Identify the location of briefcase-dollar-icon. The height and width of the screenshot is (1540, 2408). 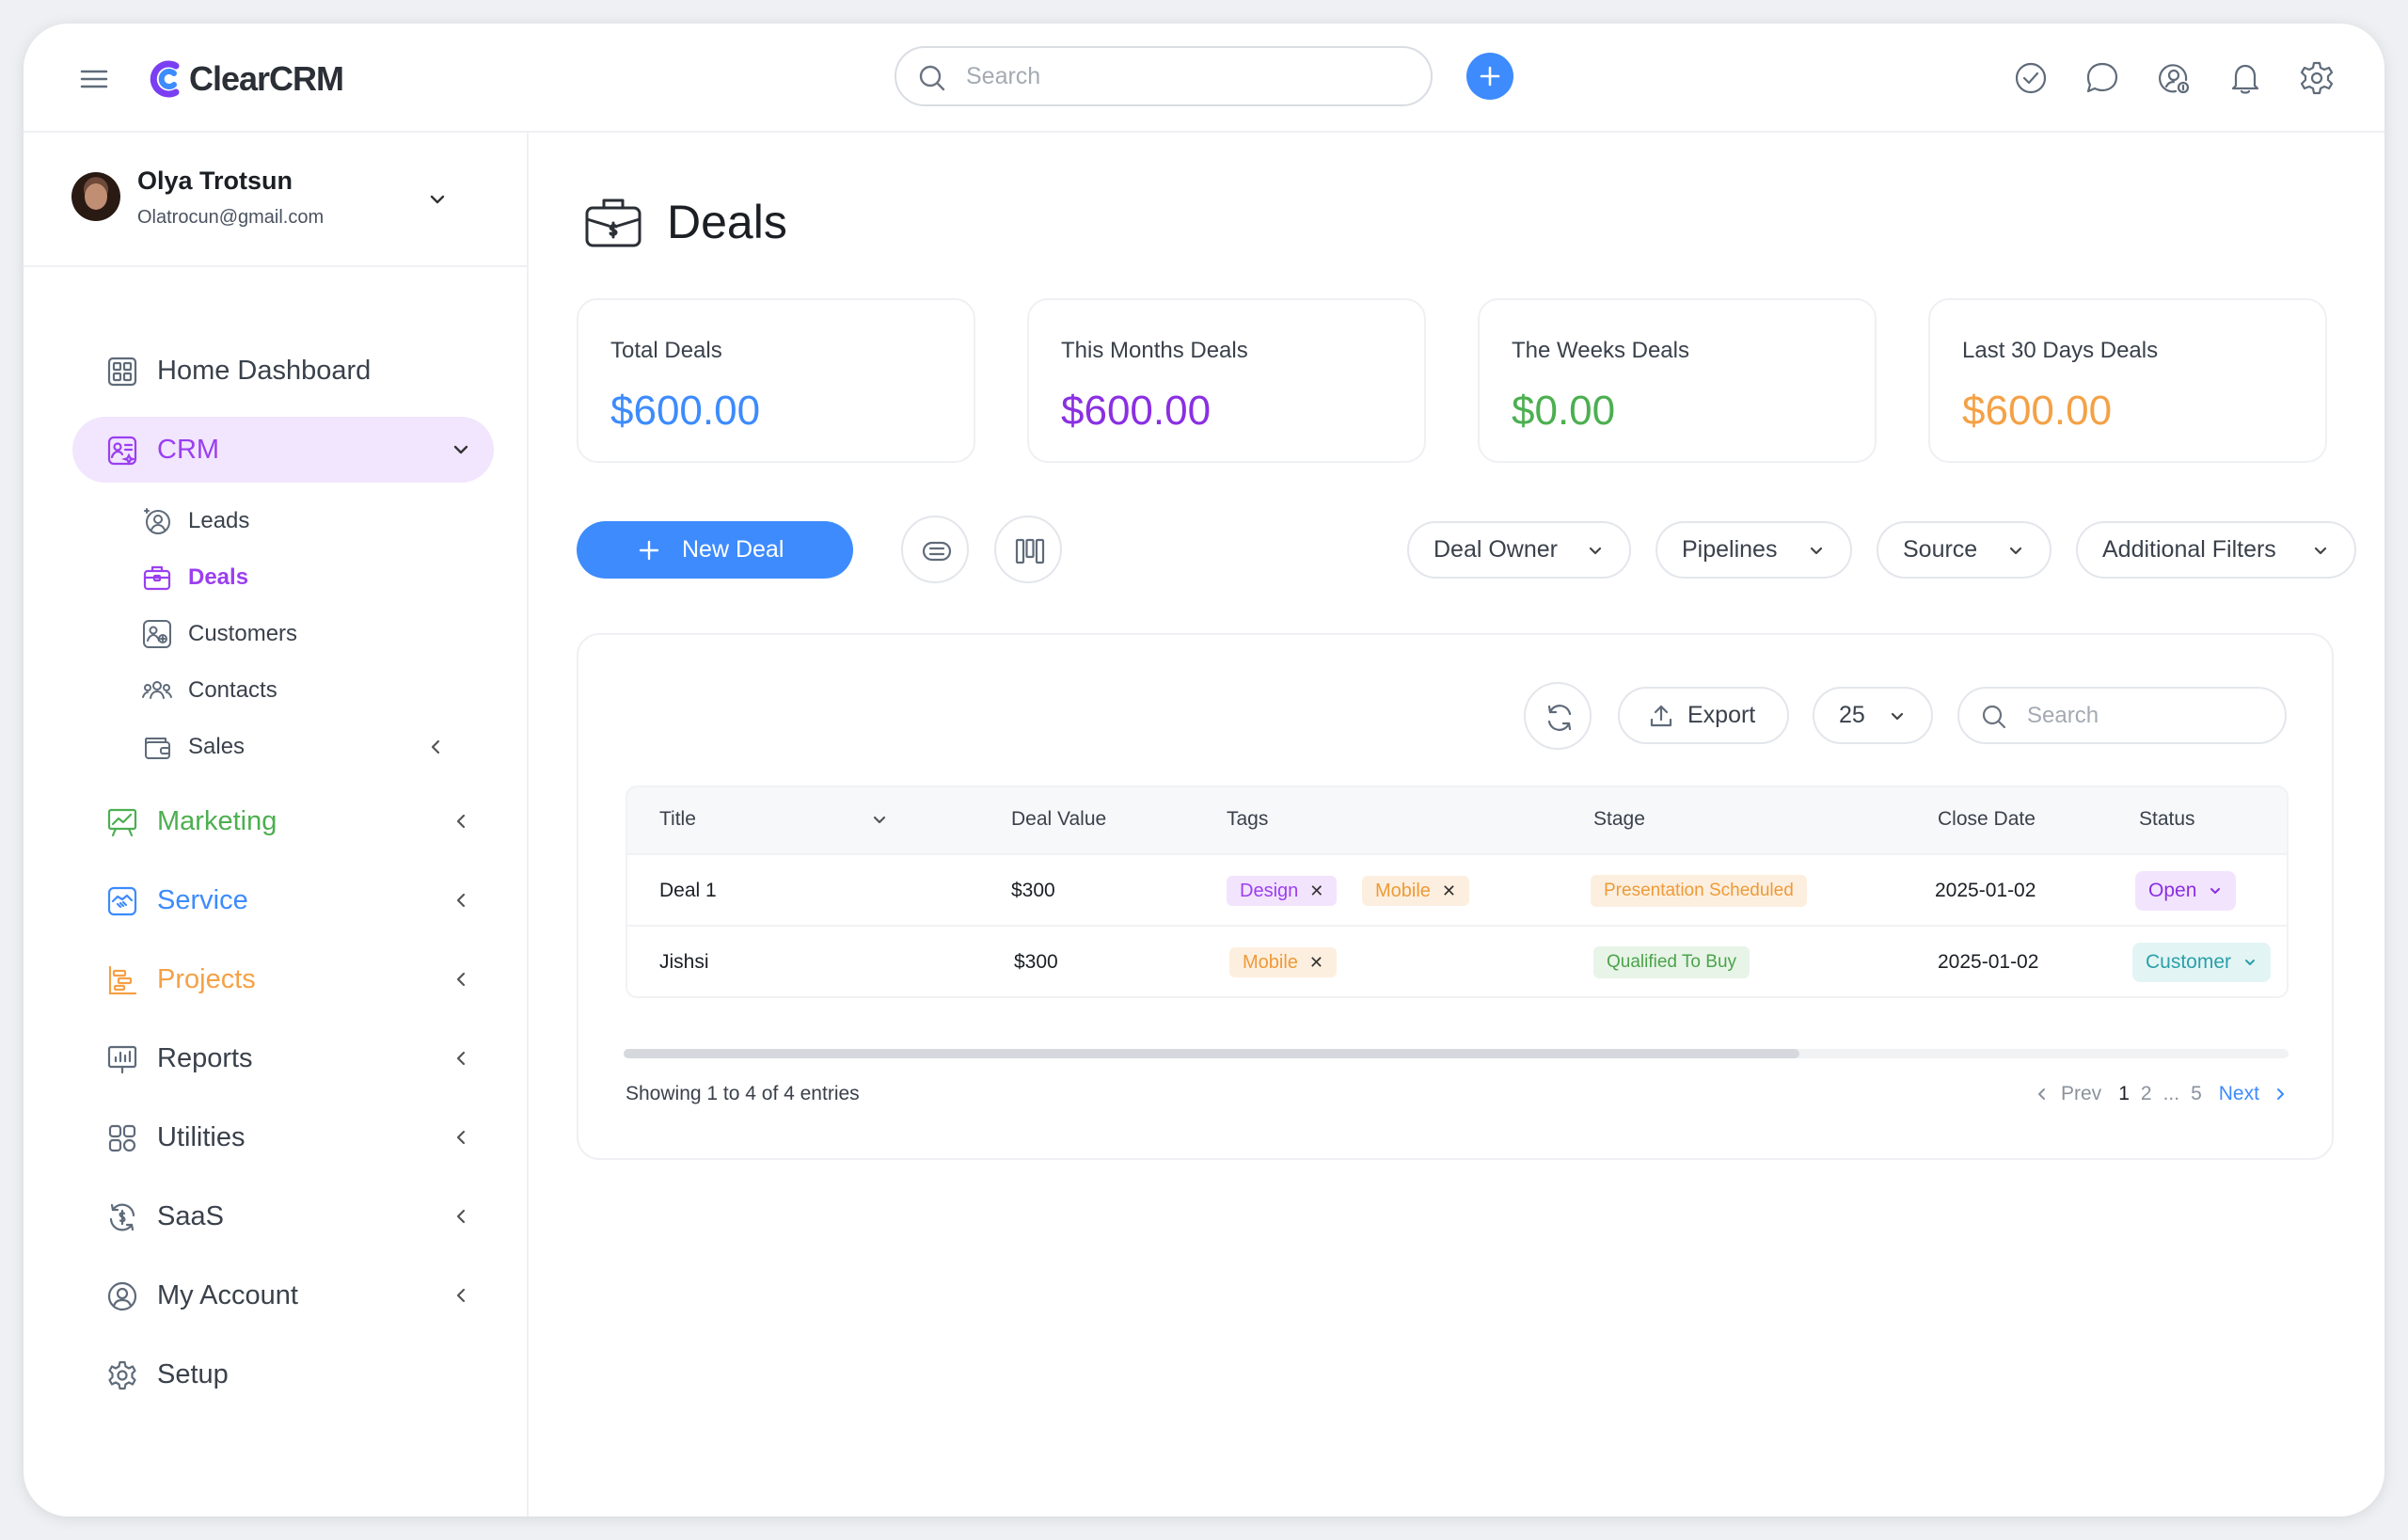
(614, 222).